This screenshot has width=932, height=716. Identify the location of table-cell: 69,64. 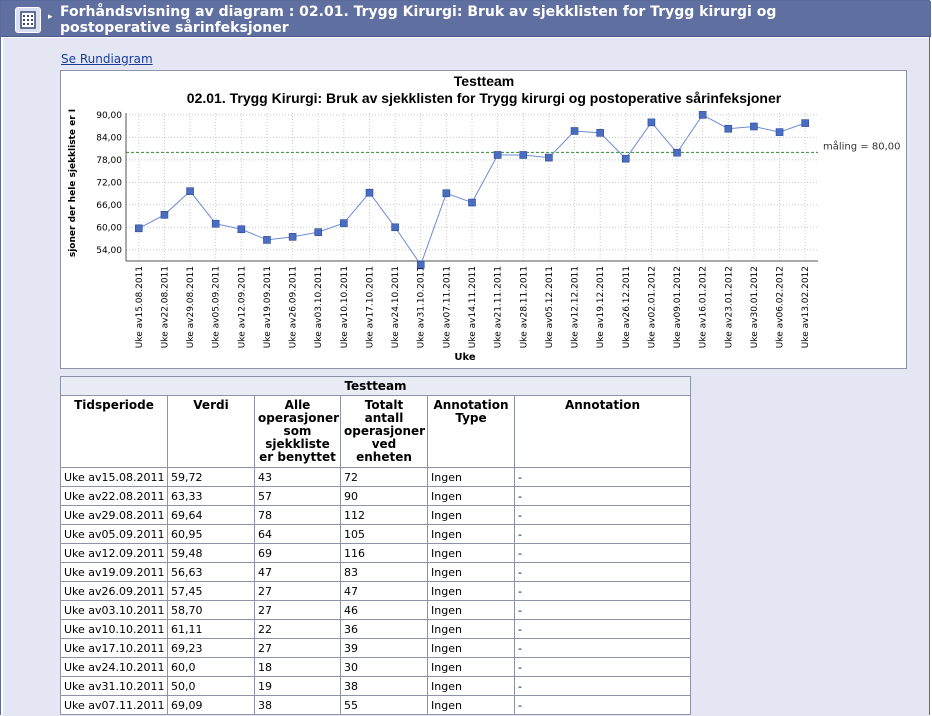
(211, 515).